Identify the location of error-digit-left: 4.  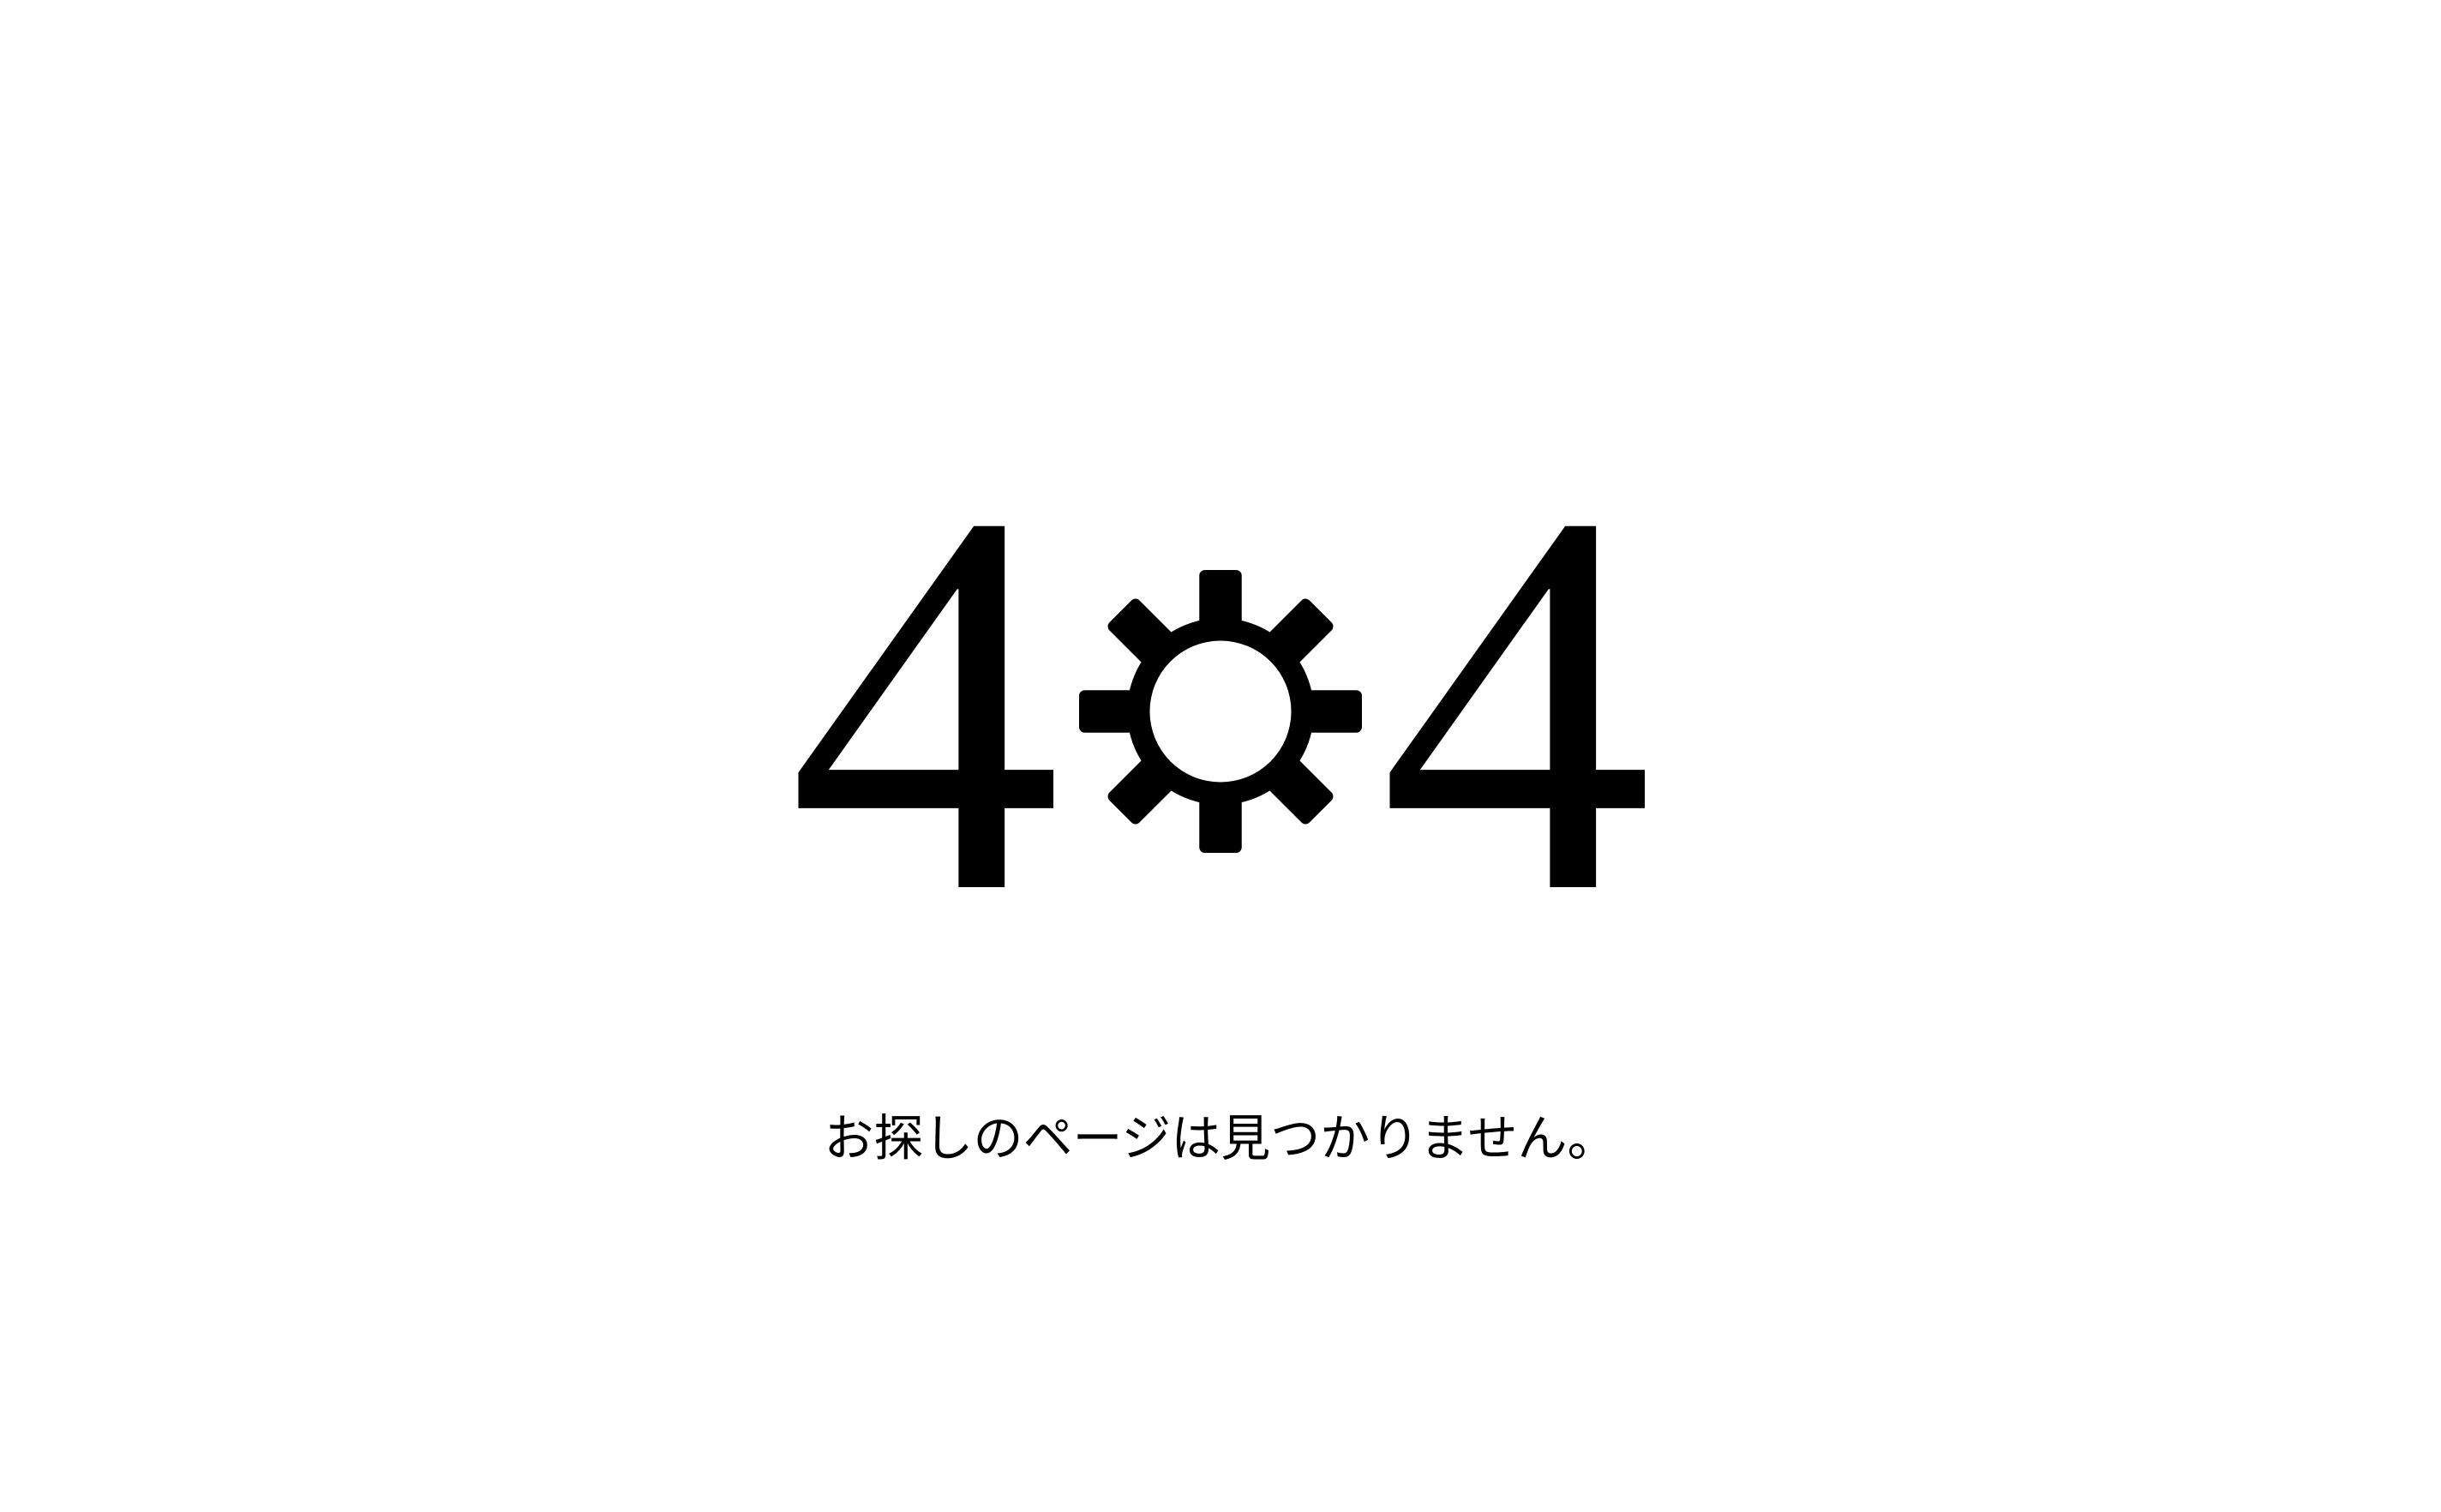
(925, 702).